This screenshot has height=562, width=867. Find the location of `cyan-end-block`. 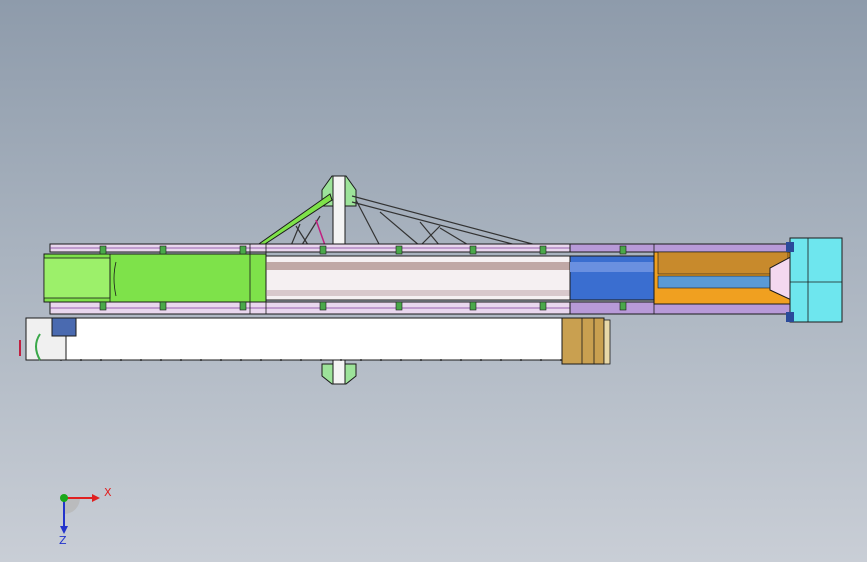

cyan-end-block is located at coordinates (816, 280).